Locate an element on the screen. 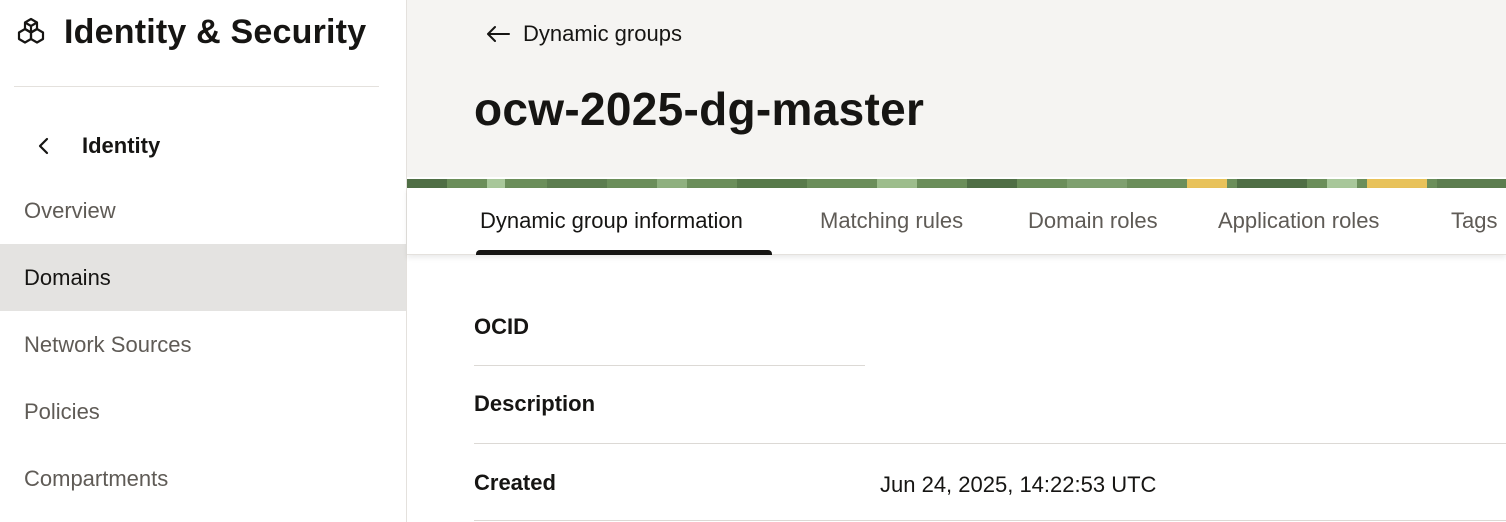 Image resolution: width=1506 pixels, height=522 pixels. chevron-left-icon is located at coordinates (44, 146).